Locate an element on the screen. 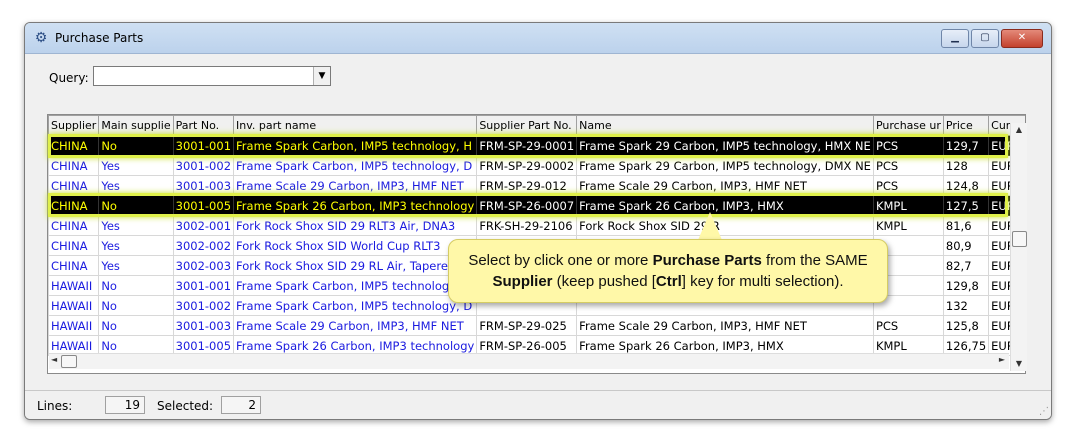 This screenshot has width=1074, height=442. maximize-button: ▢ is located at coordinates (985, 38).